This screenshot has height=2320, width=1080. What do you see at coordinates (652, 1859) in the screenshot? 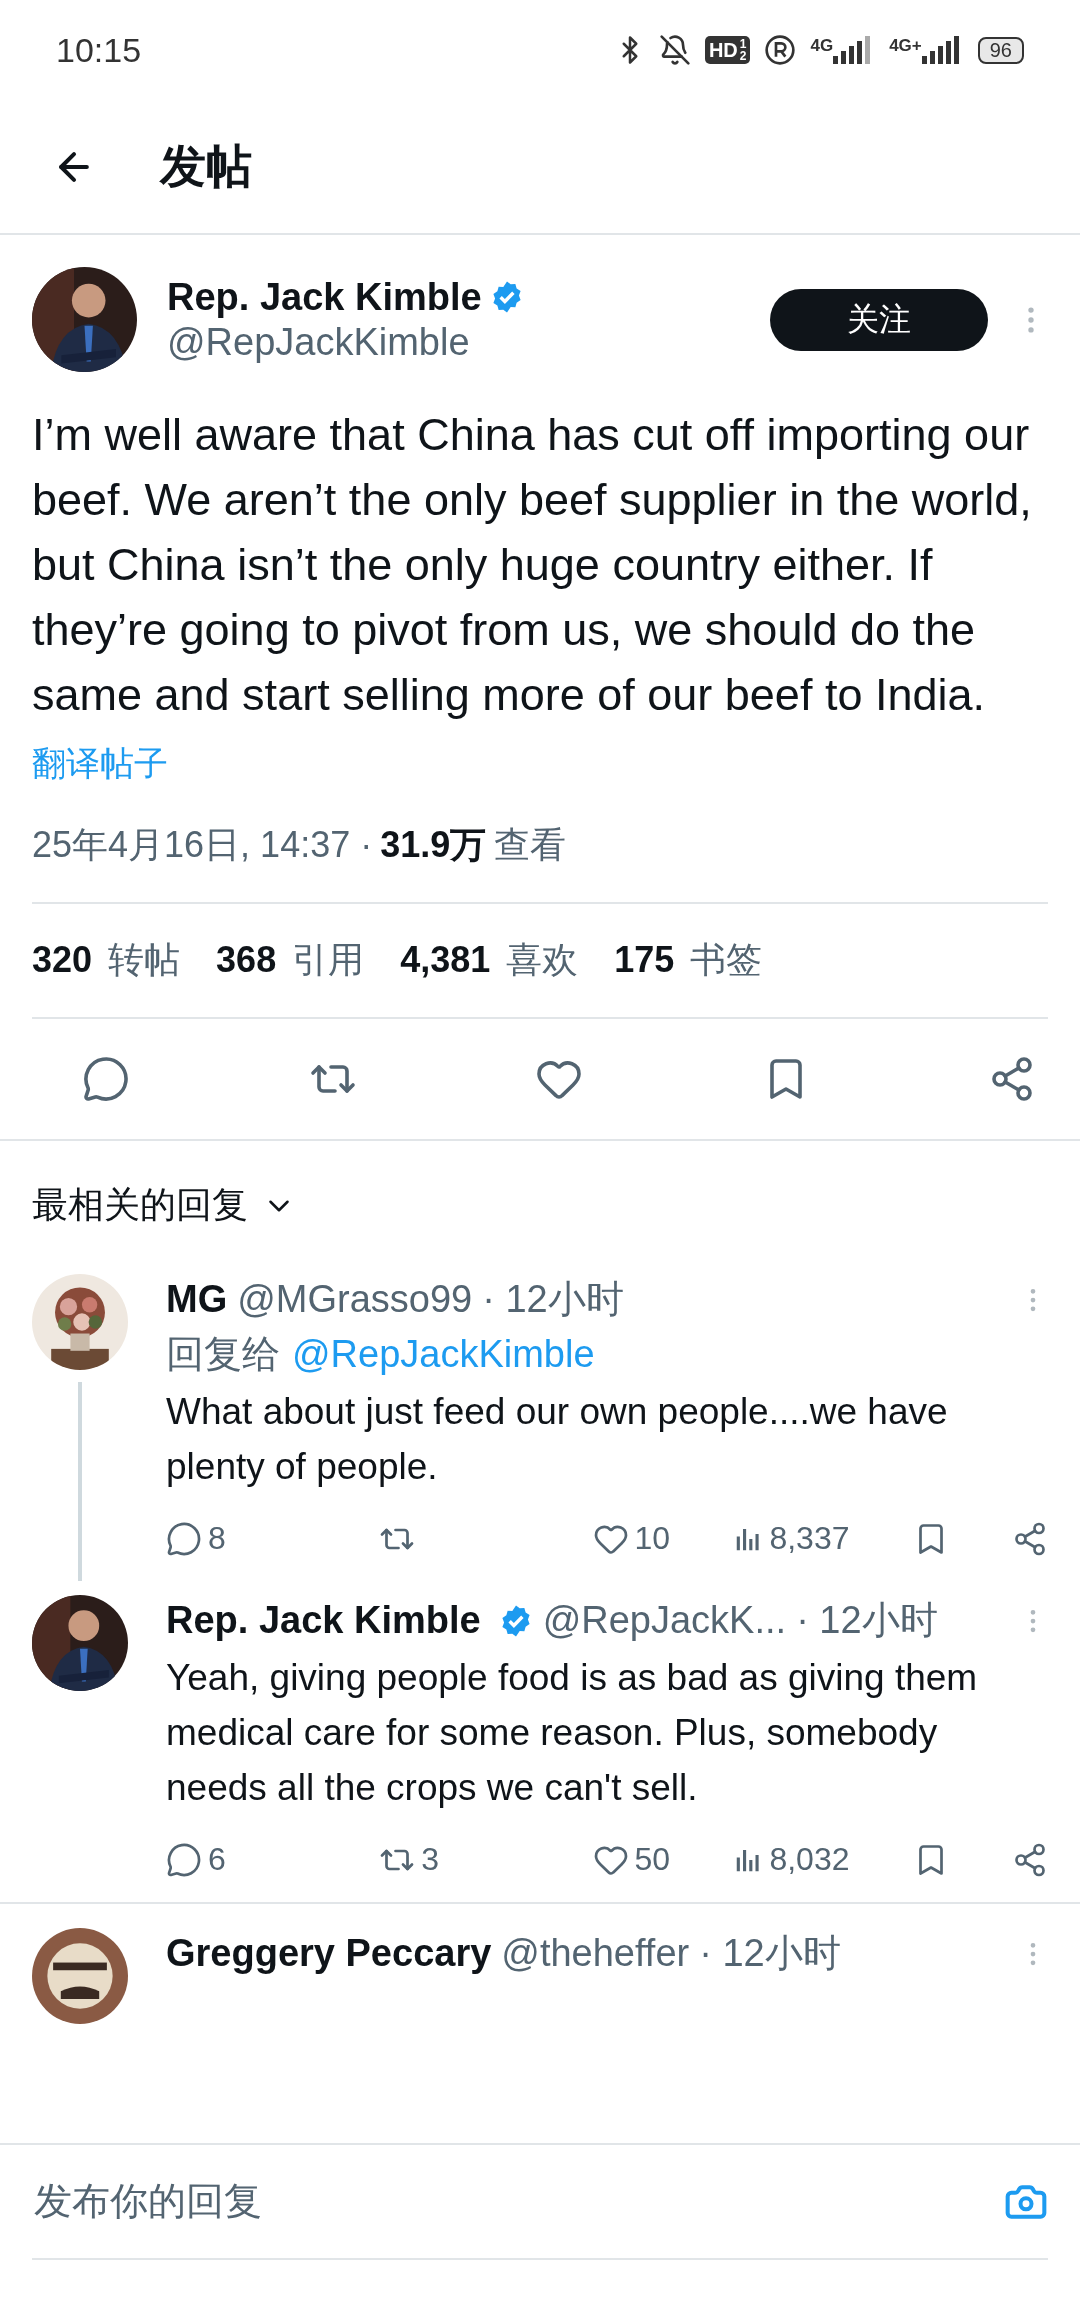
I see `like-count: 50` at bounding box center [652, 1859].